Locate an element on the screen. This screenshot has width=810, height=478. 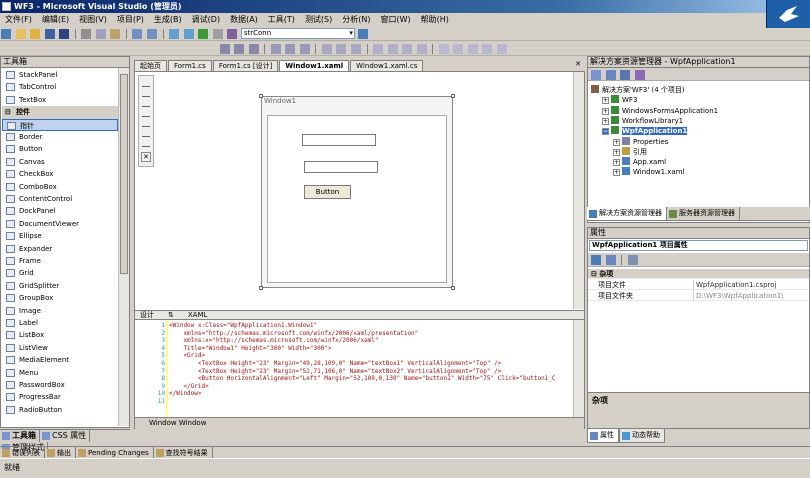
zoom-fit-icon: ✕ is located at coordinates (146, 157).